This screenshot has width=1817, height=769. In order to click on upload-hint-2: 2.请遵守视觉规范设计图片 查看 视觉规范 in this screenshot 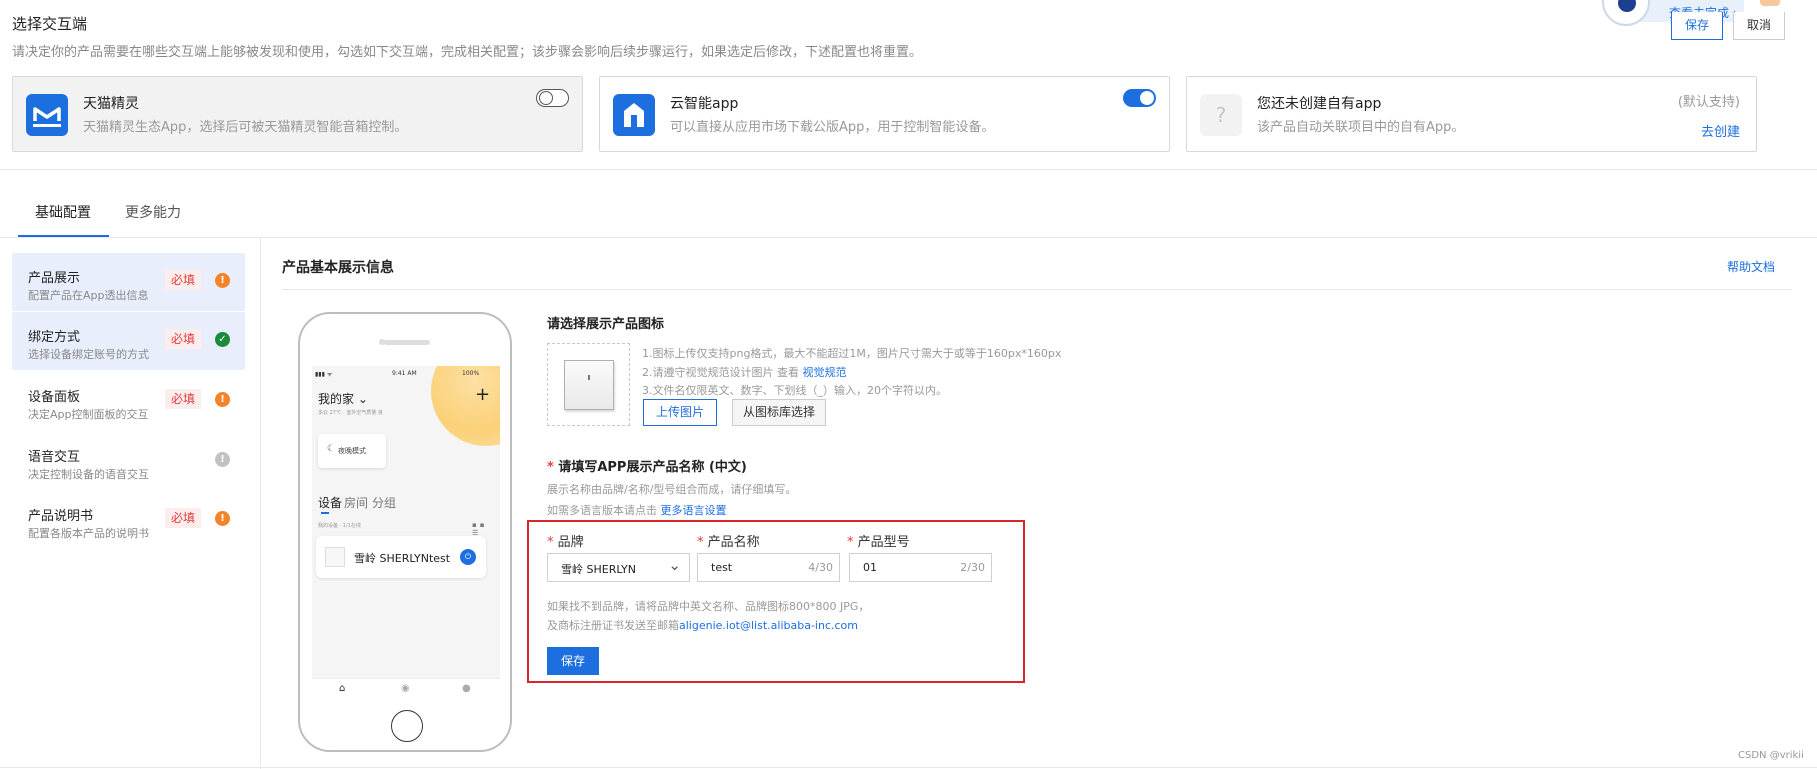, I will do `click(744, 372)`.